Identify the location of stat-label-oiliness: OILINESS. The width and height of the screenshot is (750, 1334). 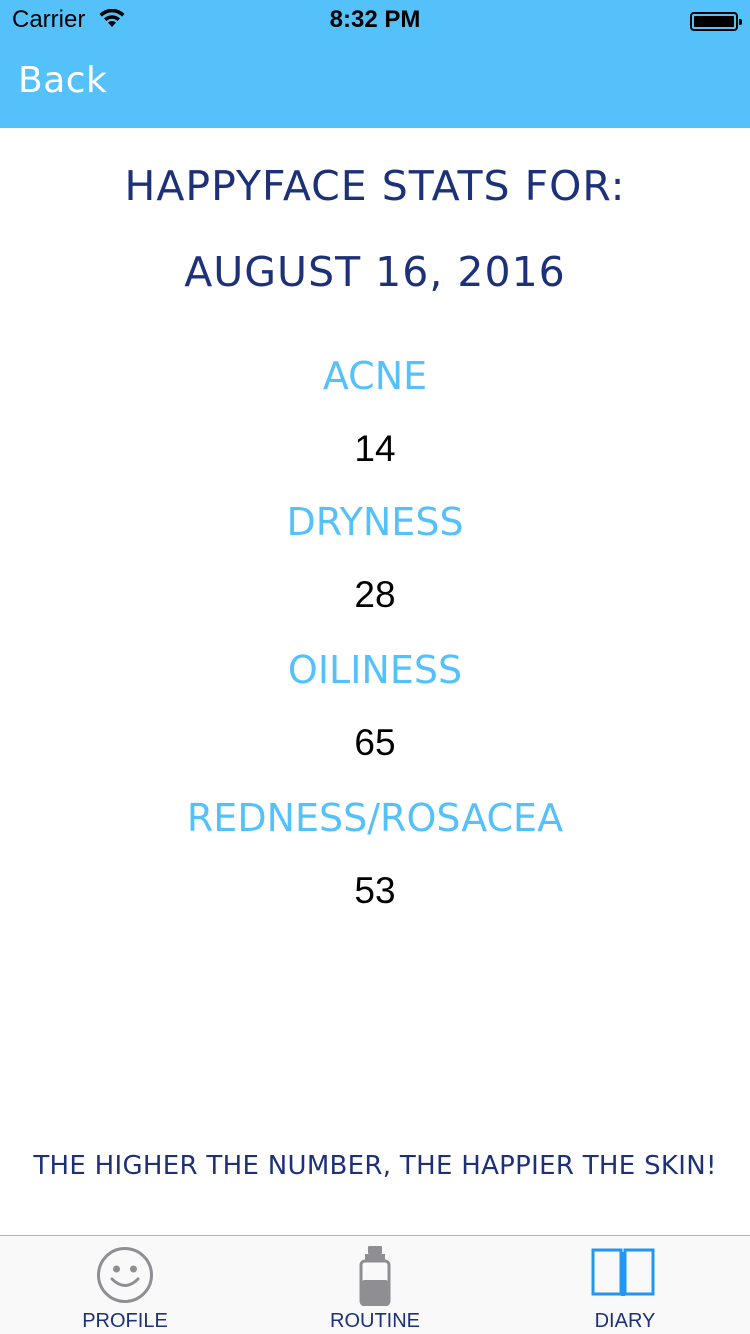
(375, 670).